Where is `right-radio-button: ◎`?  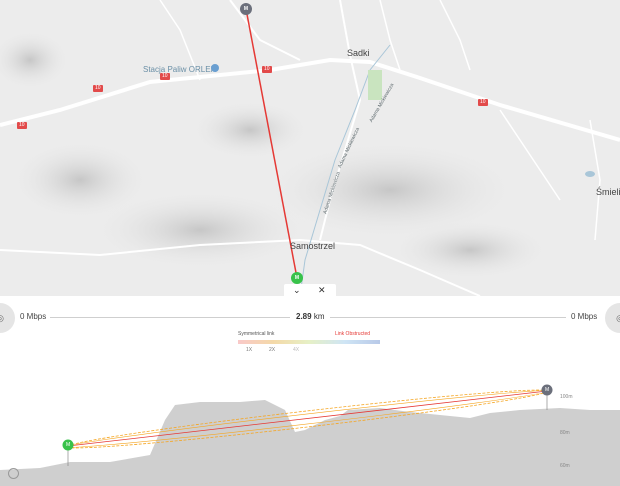 right-radio-button: ◎ is located at coordinates (612, 318).